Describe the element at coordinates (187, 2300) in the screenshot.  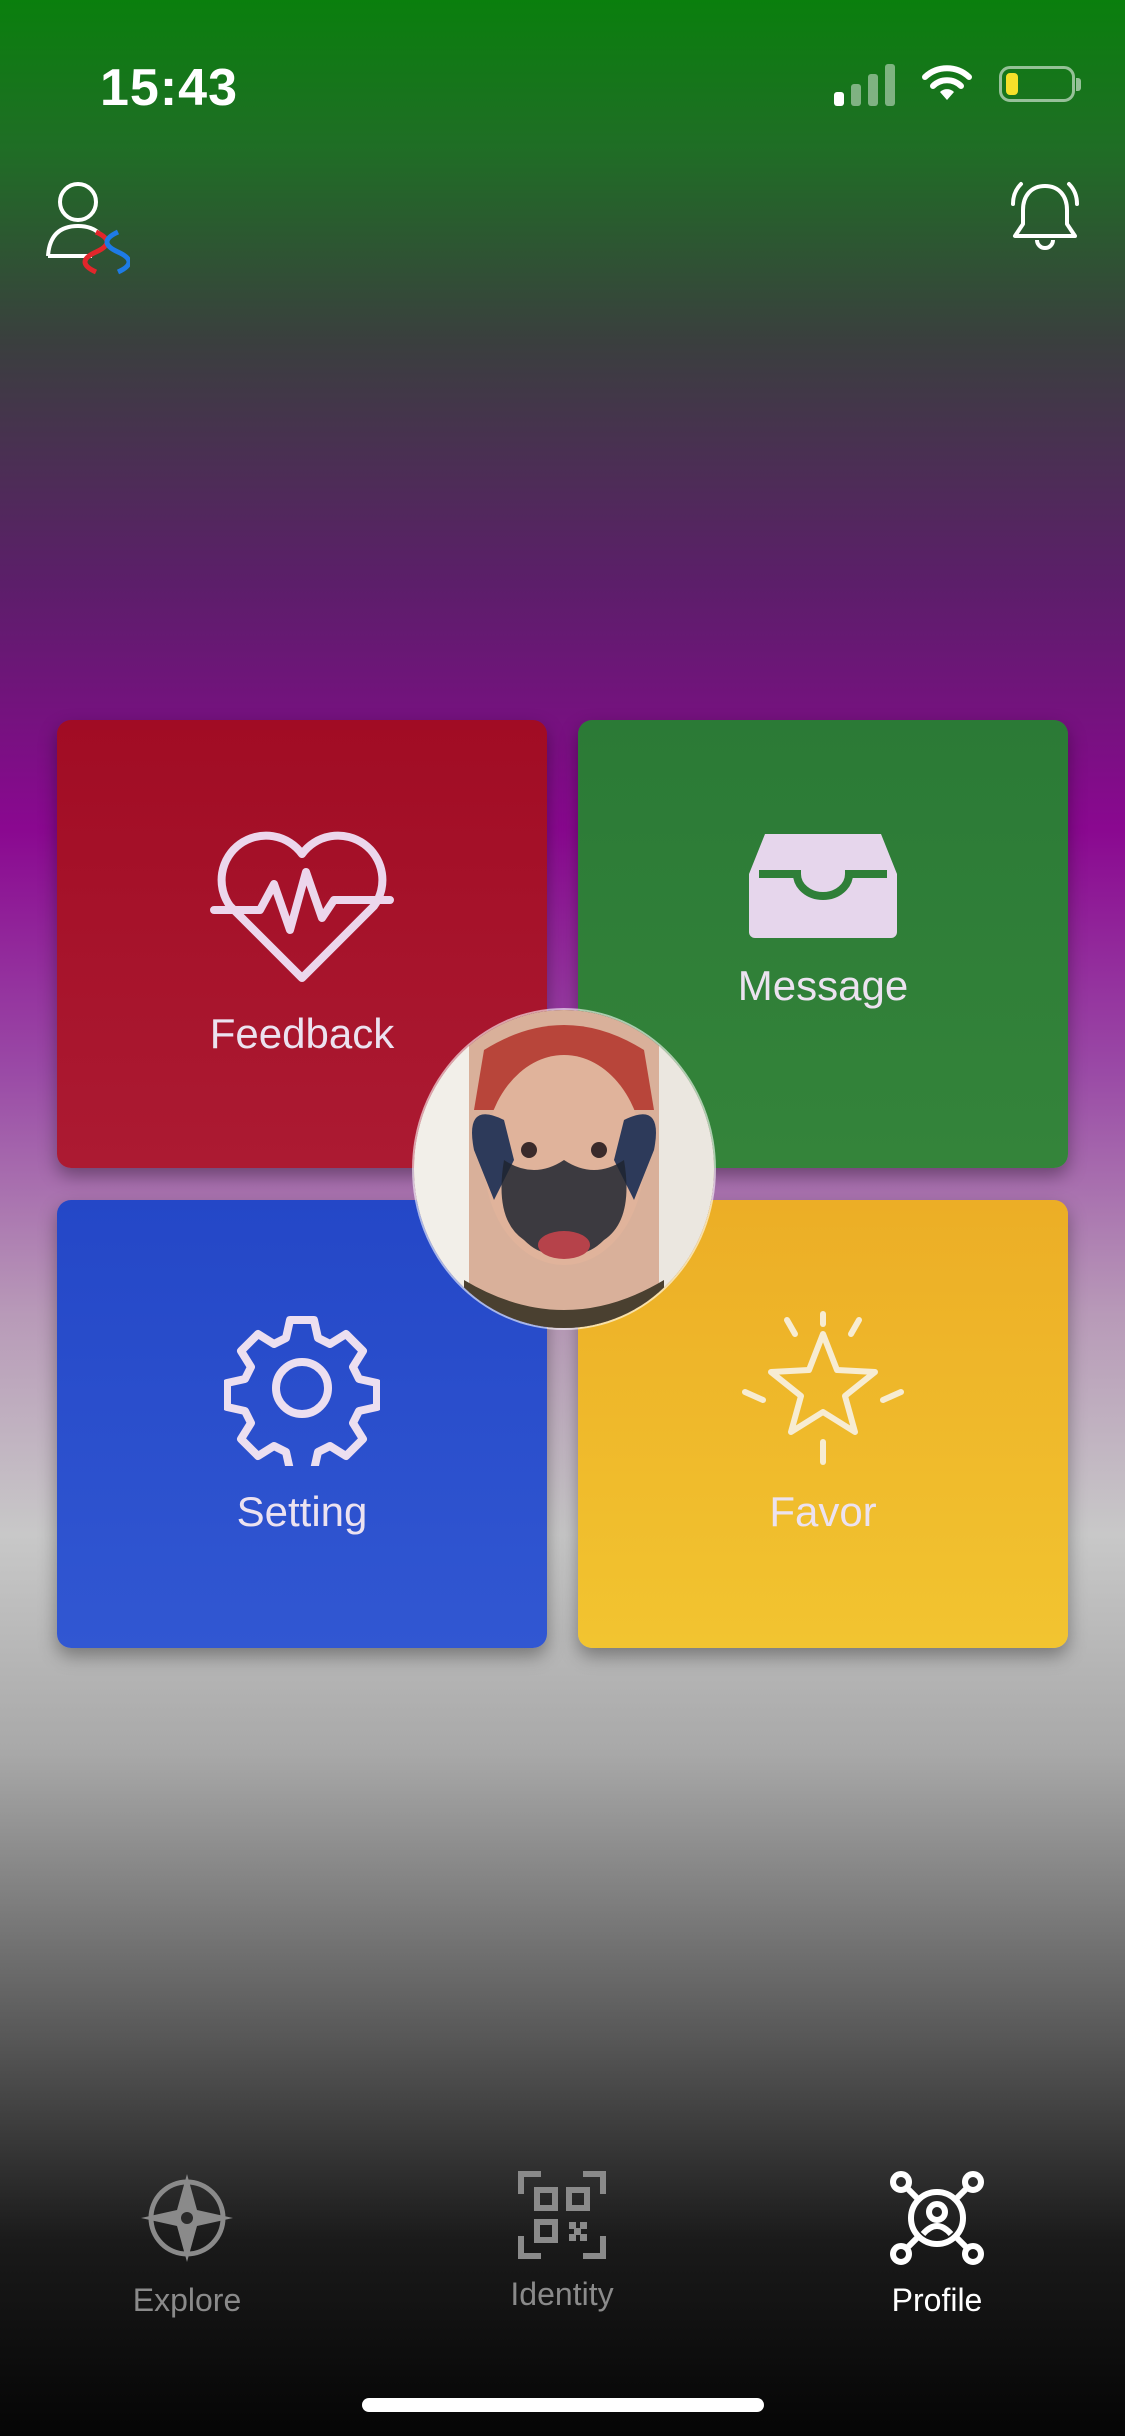
I see `tab-explore-label: Explore` at that location.